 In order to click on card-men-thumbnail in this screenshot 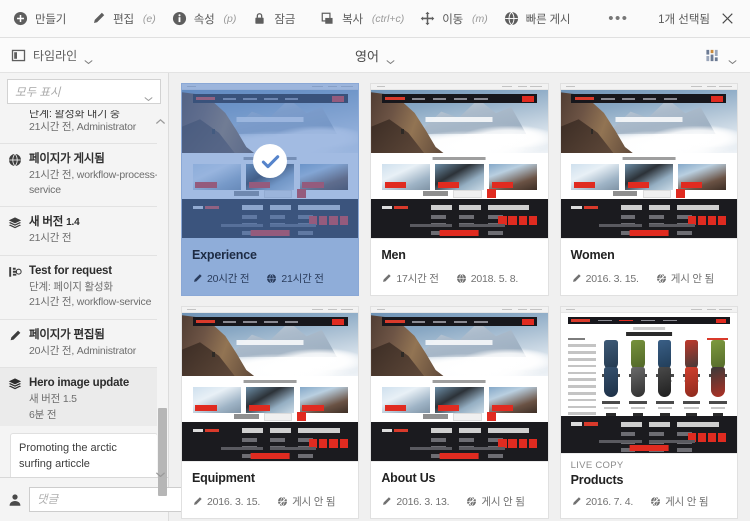, I will do `click(459, 161)`.